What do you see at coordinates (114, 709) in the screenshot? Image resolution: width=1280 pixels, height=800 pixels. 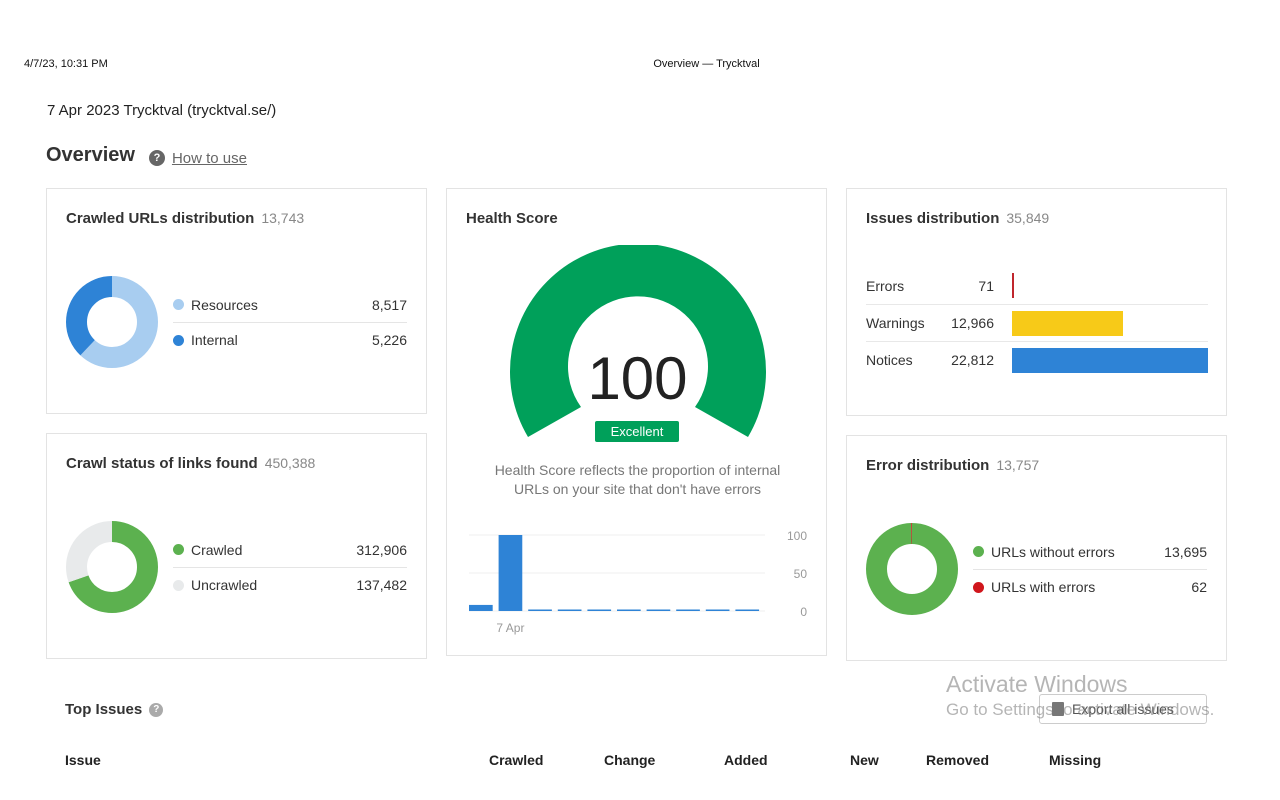 I see `top-issues-title: Top Issues ?` at bounding box center [114, 709].